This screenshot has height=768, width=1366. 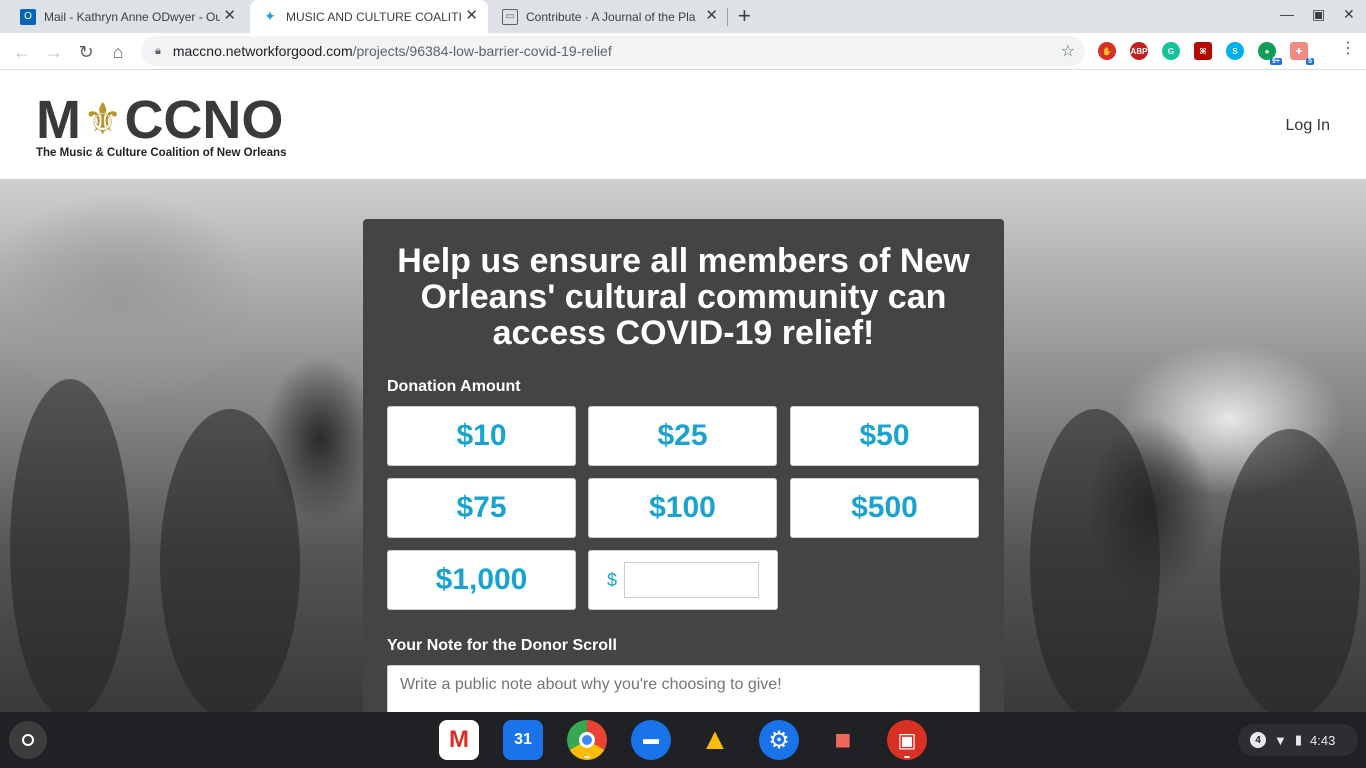 I want to click on launcher-icon, so click(x=28, y=740).